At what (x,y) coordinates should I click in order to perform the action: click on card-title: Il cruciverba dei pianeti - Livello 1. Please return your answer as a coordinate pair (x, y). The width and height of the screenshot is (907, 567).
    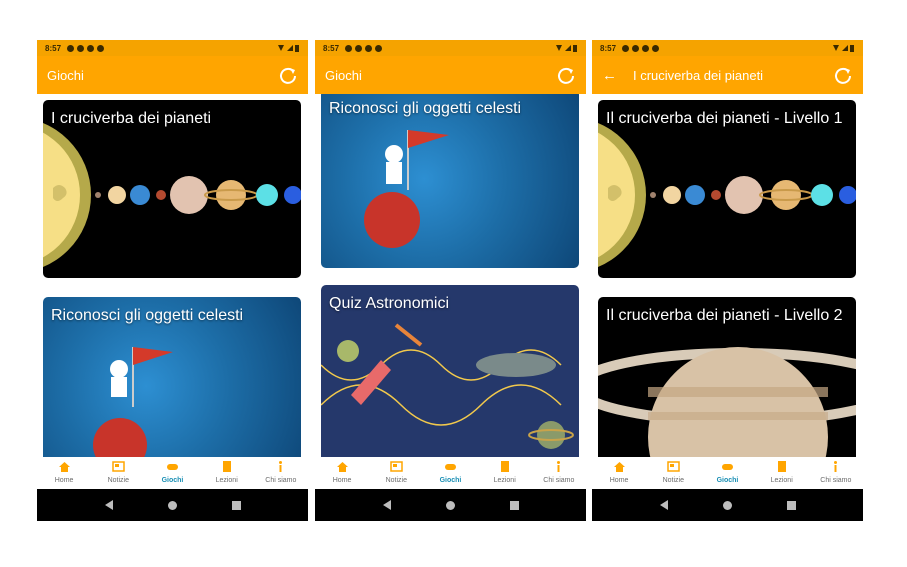
    Looking at the image, I should click on (724, 118).